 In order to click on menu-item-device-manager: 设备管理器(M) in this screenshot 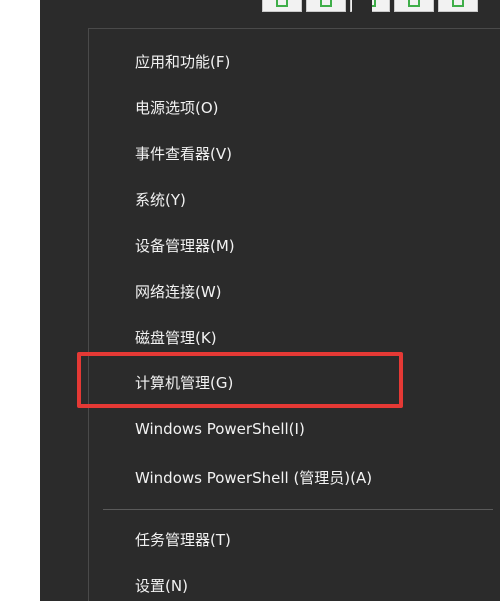, I will do `click(294, 245)`.